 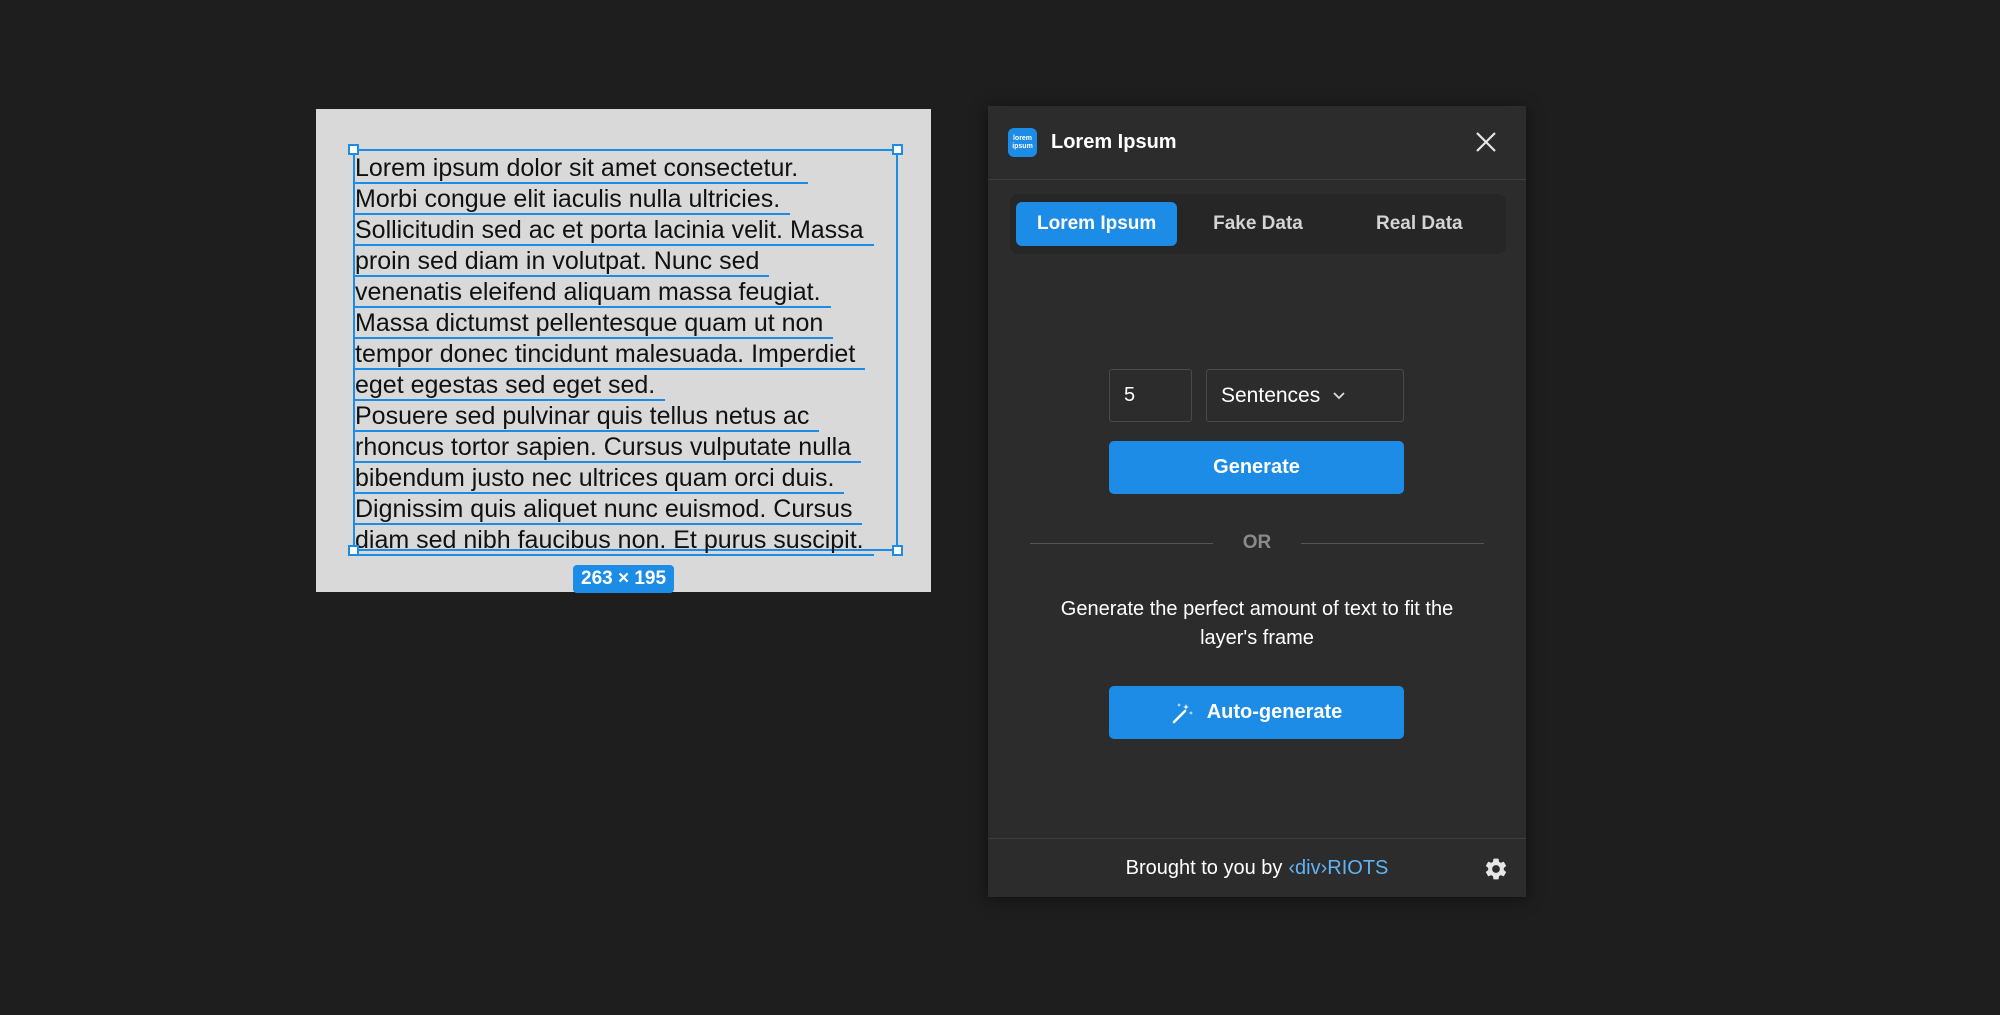 I want to click on unit-select-value: Sentences, so click(x=1271, y=395).